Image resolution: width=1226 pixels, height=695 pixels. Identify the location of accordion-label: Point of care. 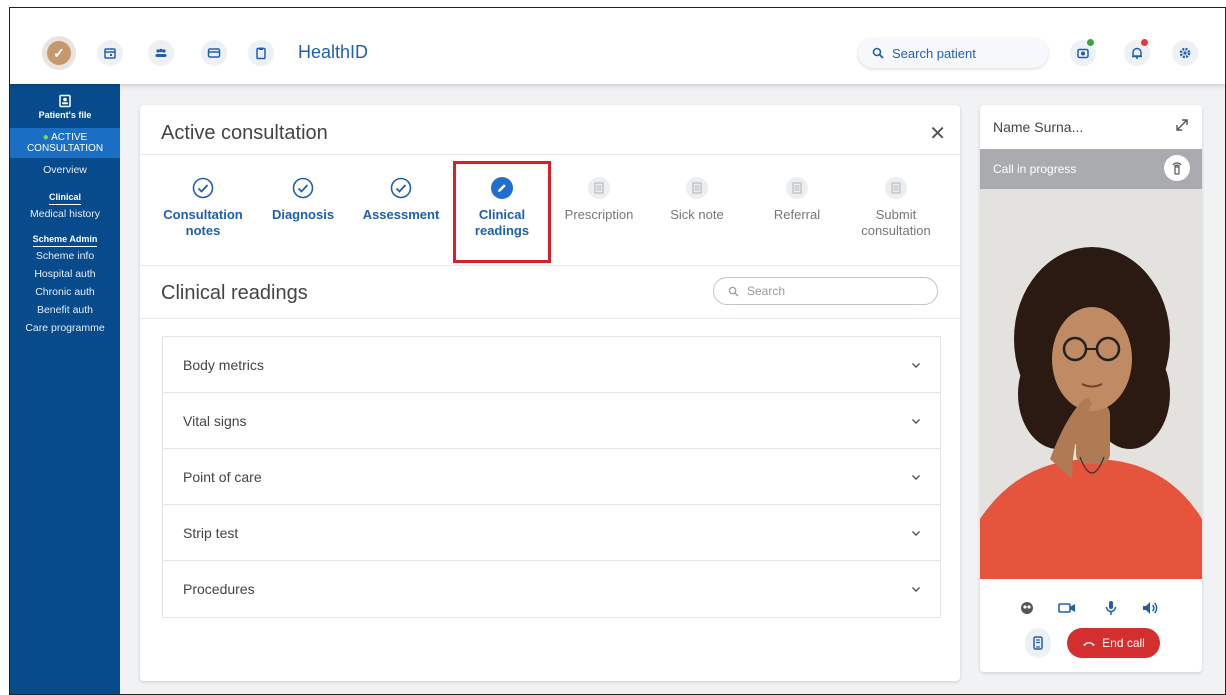
(222, 476).